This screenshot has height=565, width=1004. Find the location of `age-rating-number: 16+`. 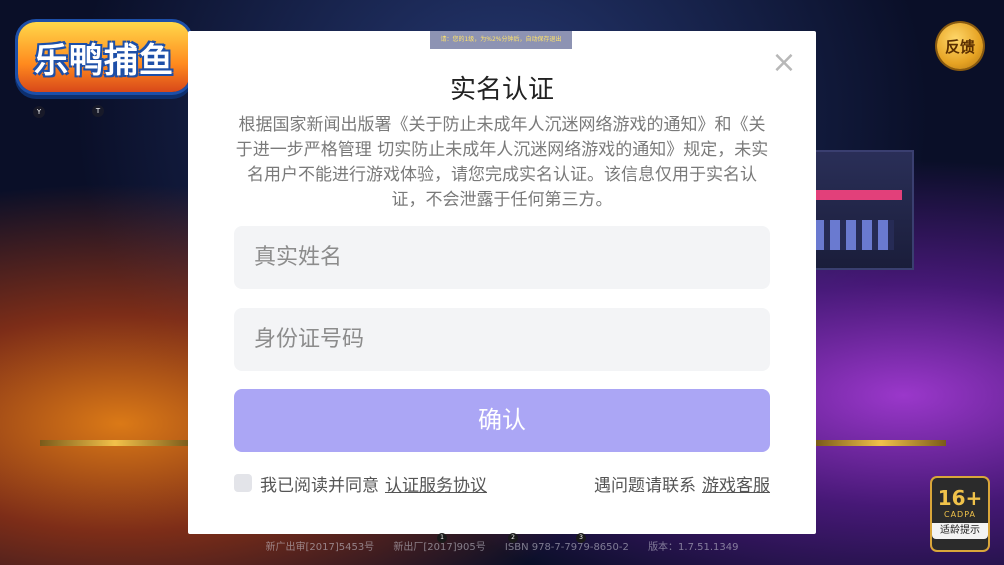

age-rating-number: 16+ is located at coordinates (960, 498).